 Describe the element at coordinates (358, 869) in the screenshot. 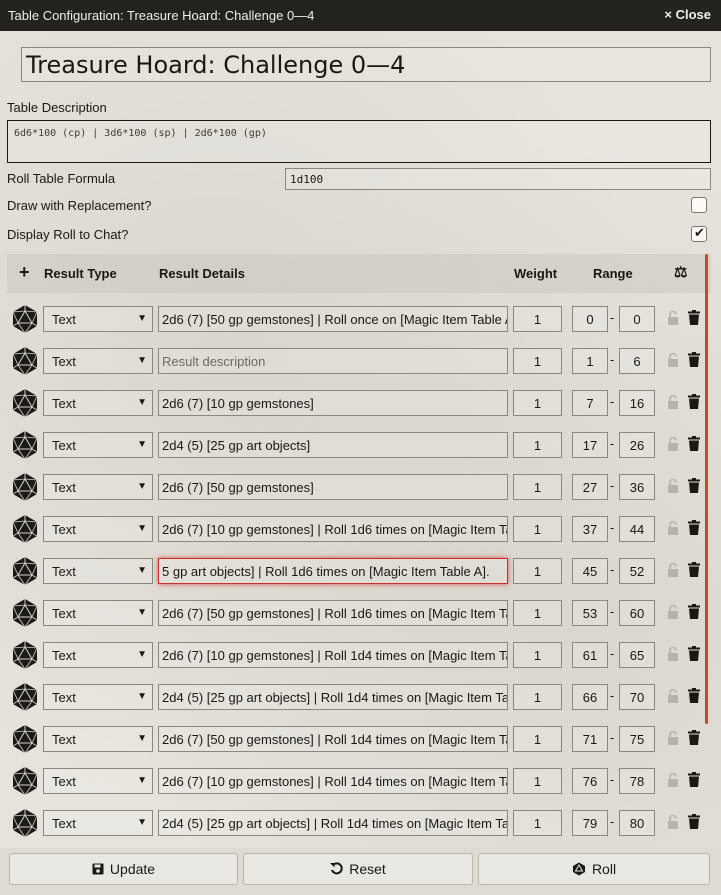

I see `reset-button: Reset` at that location.